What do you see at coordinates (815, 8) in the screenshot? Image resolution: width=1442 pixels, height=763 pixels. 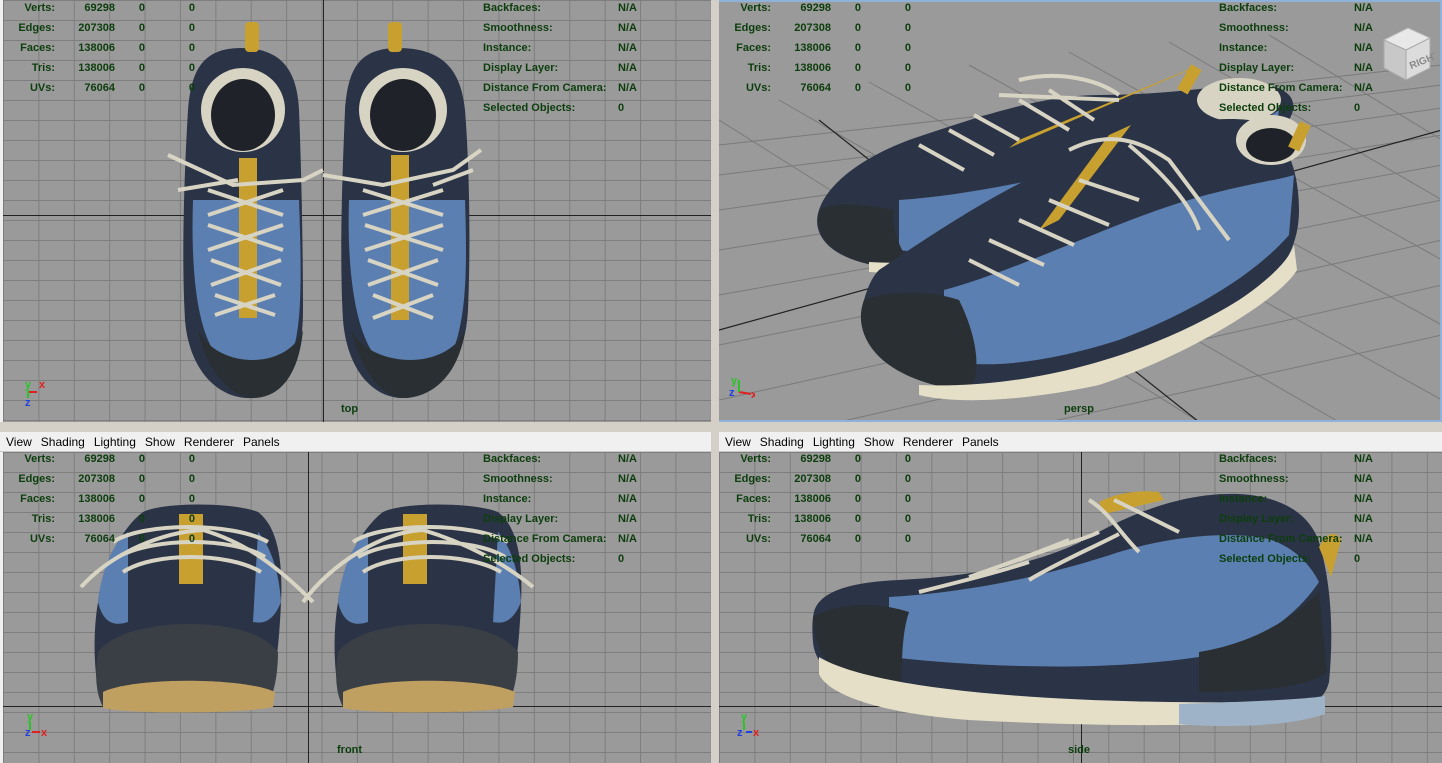 I see `hud-value: 69298` at bounding box center [815, 8].